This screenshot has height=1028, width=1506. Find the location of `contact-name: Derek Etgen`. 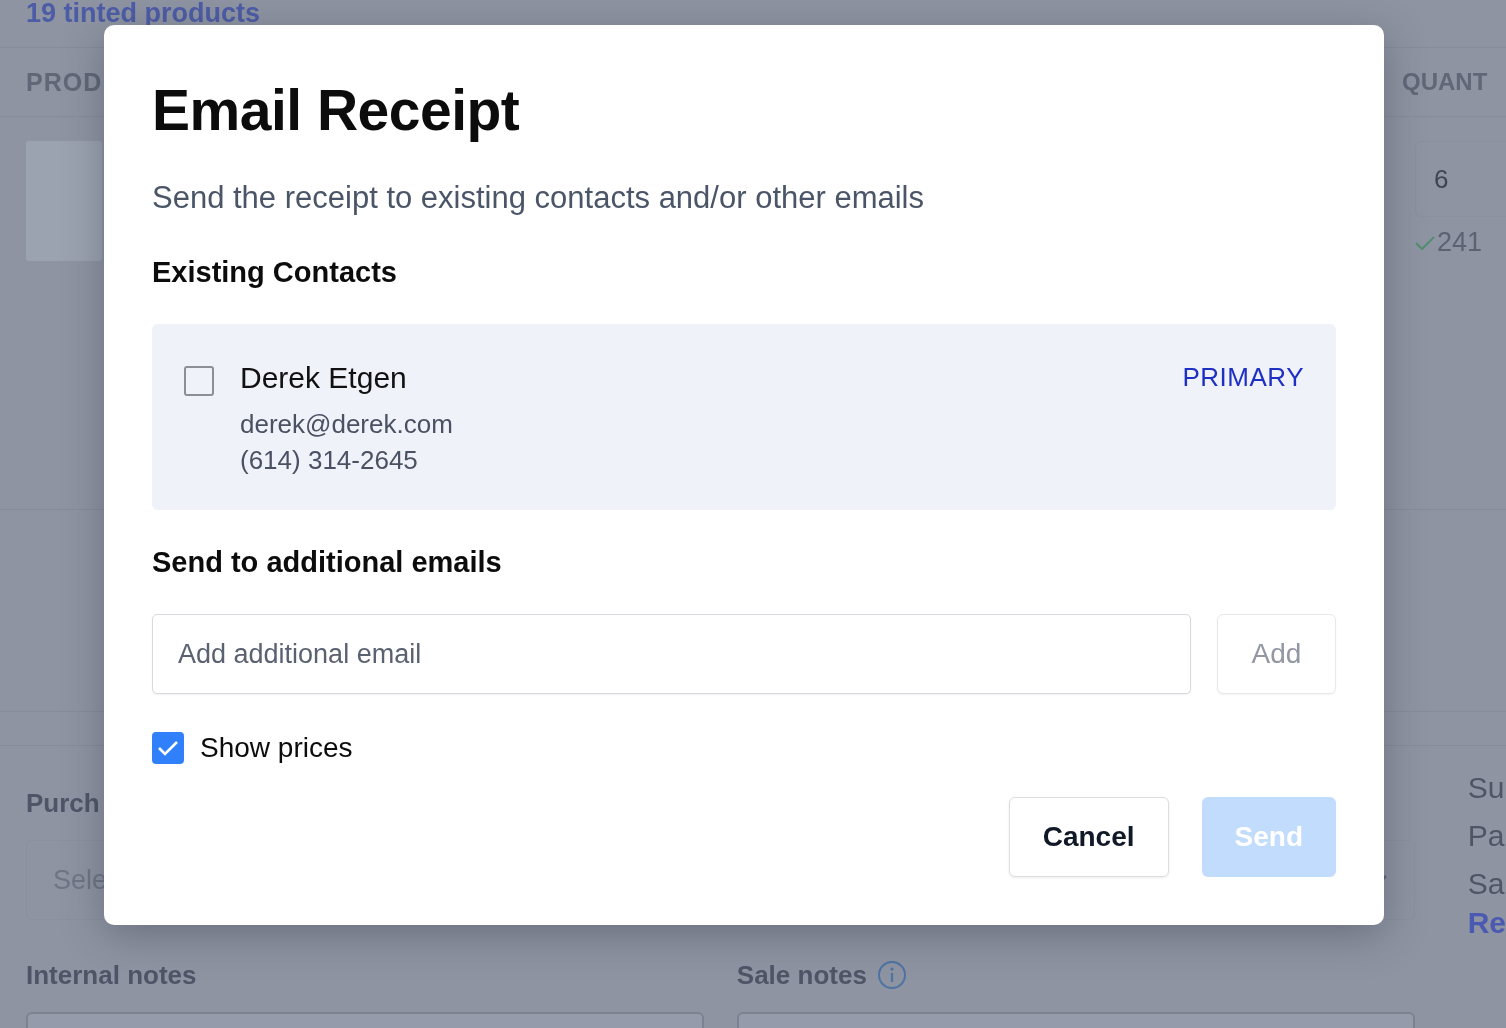

contact-name: Derek Etgen is located at coordinates (324, 378).